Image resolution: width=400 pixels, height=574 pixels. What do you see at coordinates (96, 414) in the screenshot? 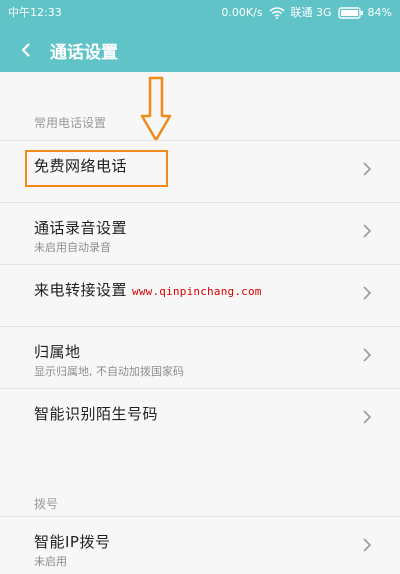
I see `row-title: 智能识别陌生号码` at bounding box center [96, 414].